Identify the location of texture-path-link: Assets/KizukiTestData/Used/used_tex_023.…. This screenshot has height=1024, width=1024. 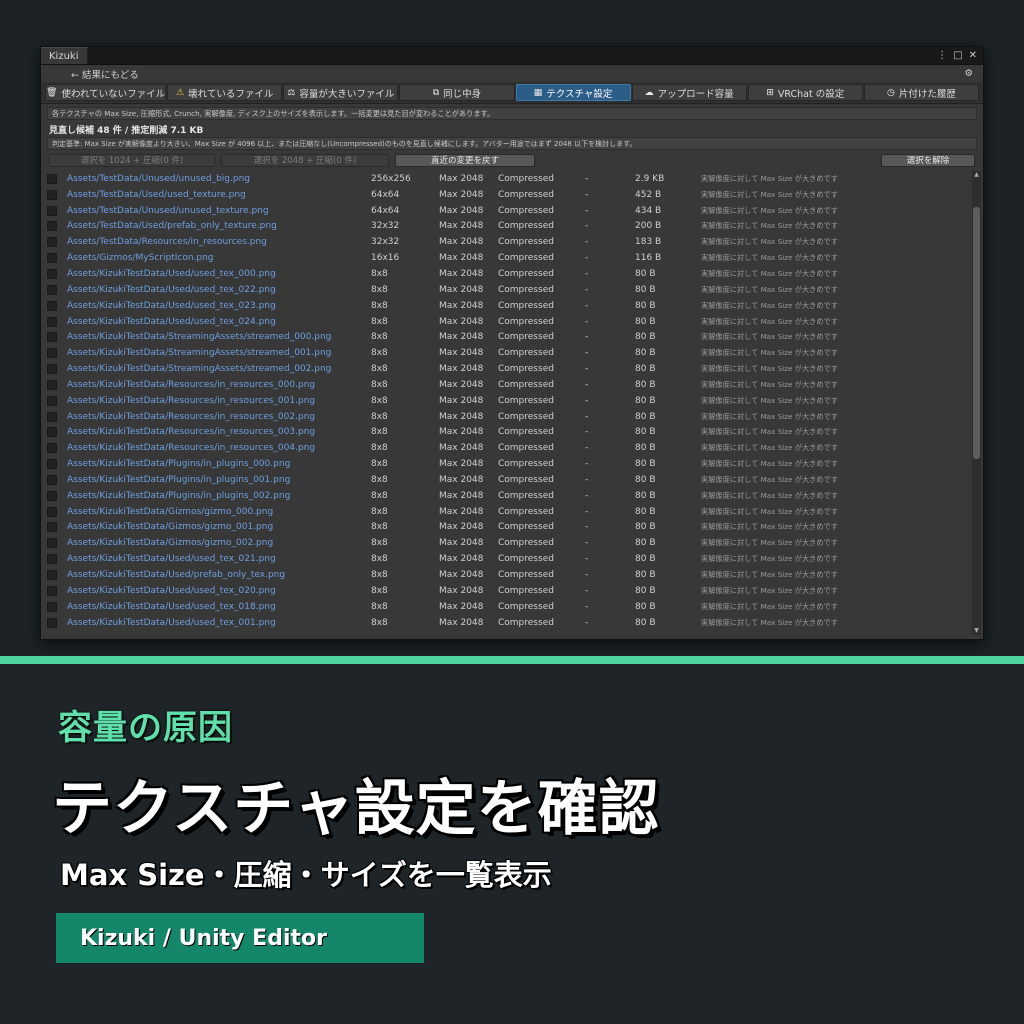
(219, 306).